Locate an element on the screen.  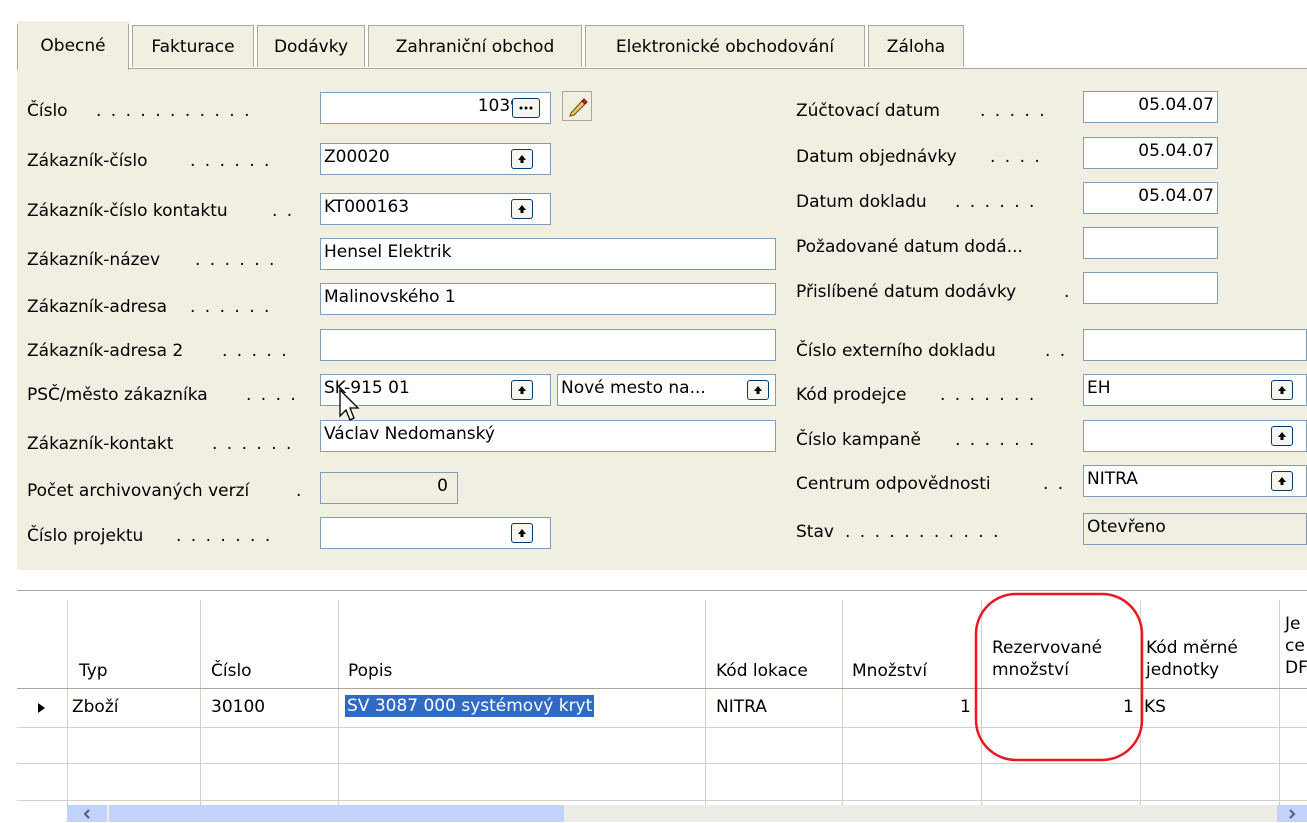
cell-kod-lokace: NITRA is located at coordinates (741, 707).